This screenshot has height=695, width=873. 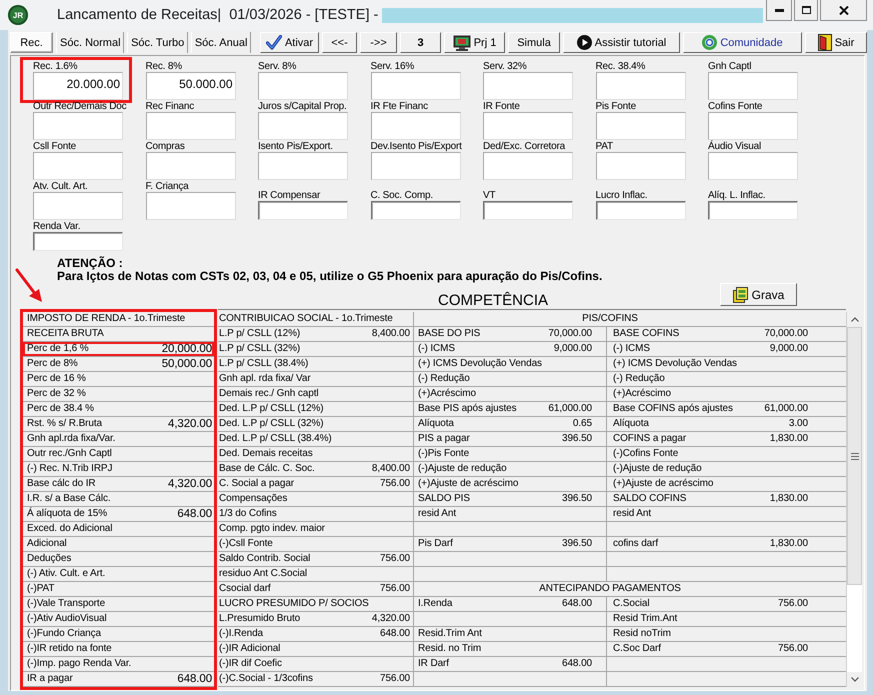 I want to click on row-label: L.P p/ CSLL (12%), so click(x=259, y=334).